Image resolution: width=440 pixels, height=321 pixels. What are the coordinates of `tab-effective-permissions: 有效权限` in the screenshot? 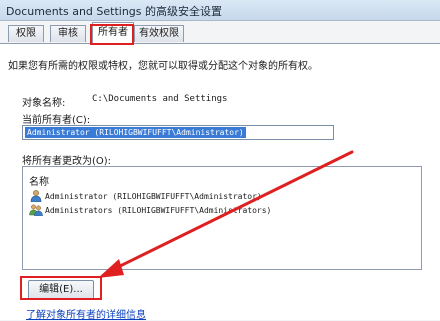 It's located at (159, 33).